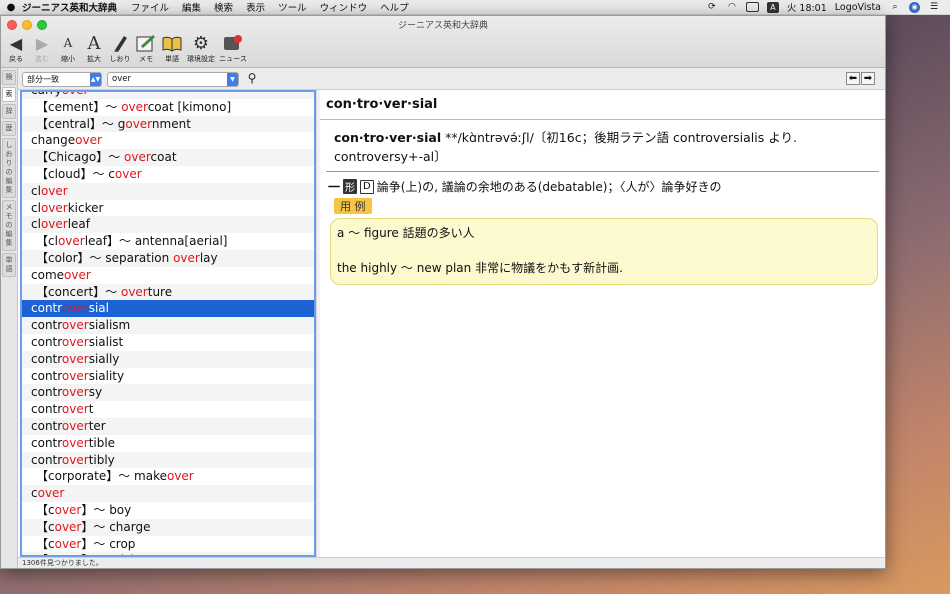  Describe the element at coordinates (79, 106) in the screenshot. I see `list-item-text: 【cement】～` at that location.